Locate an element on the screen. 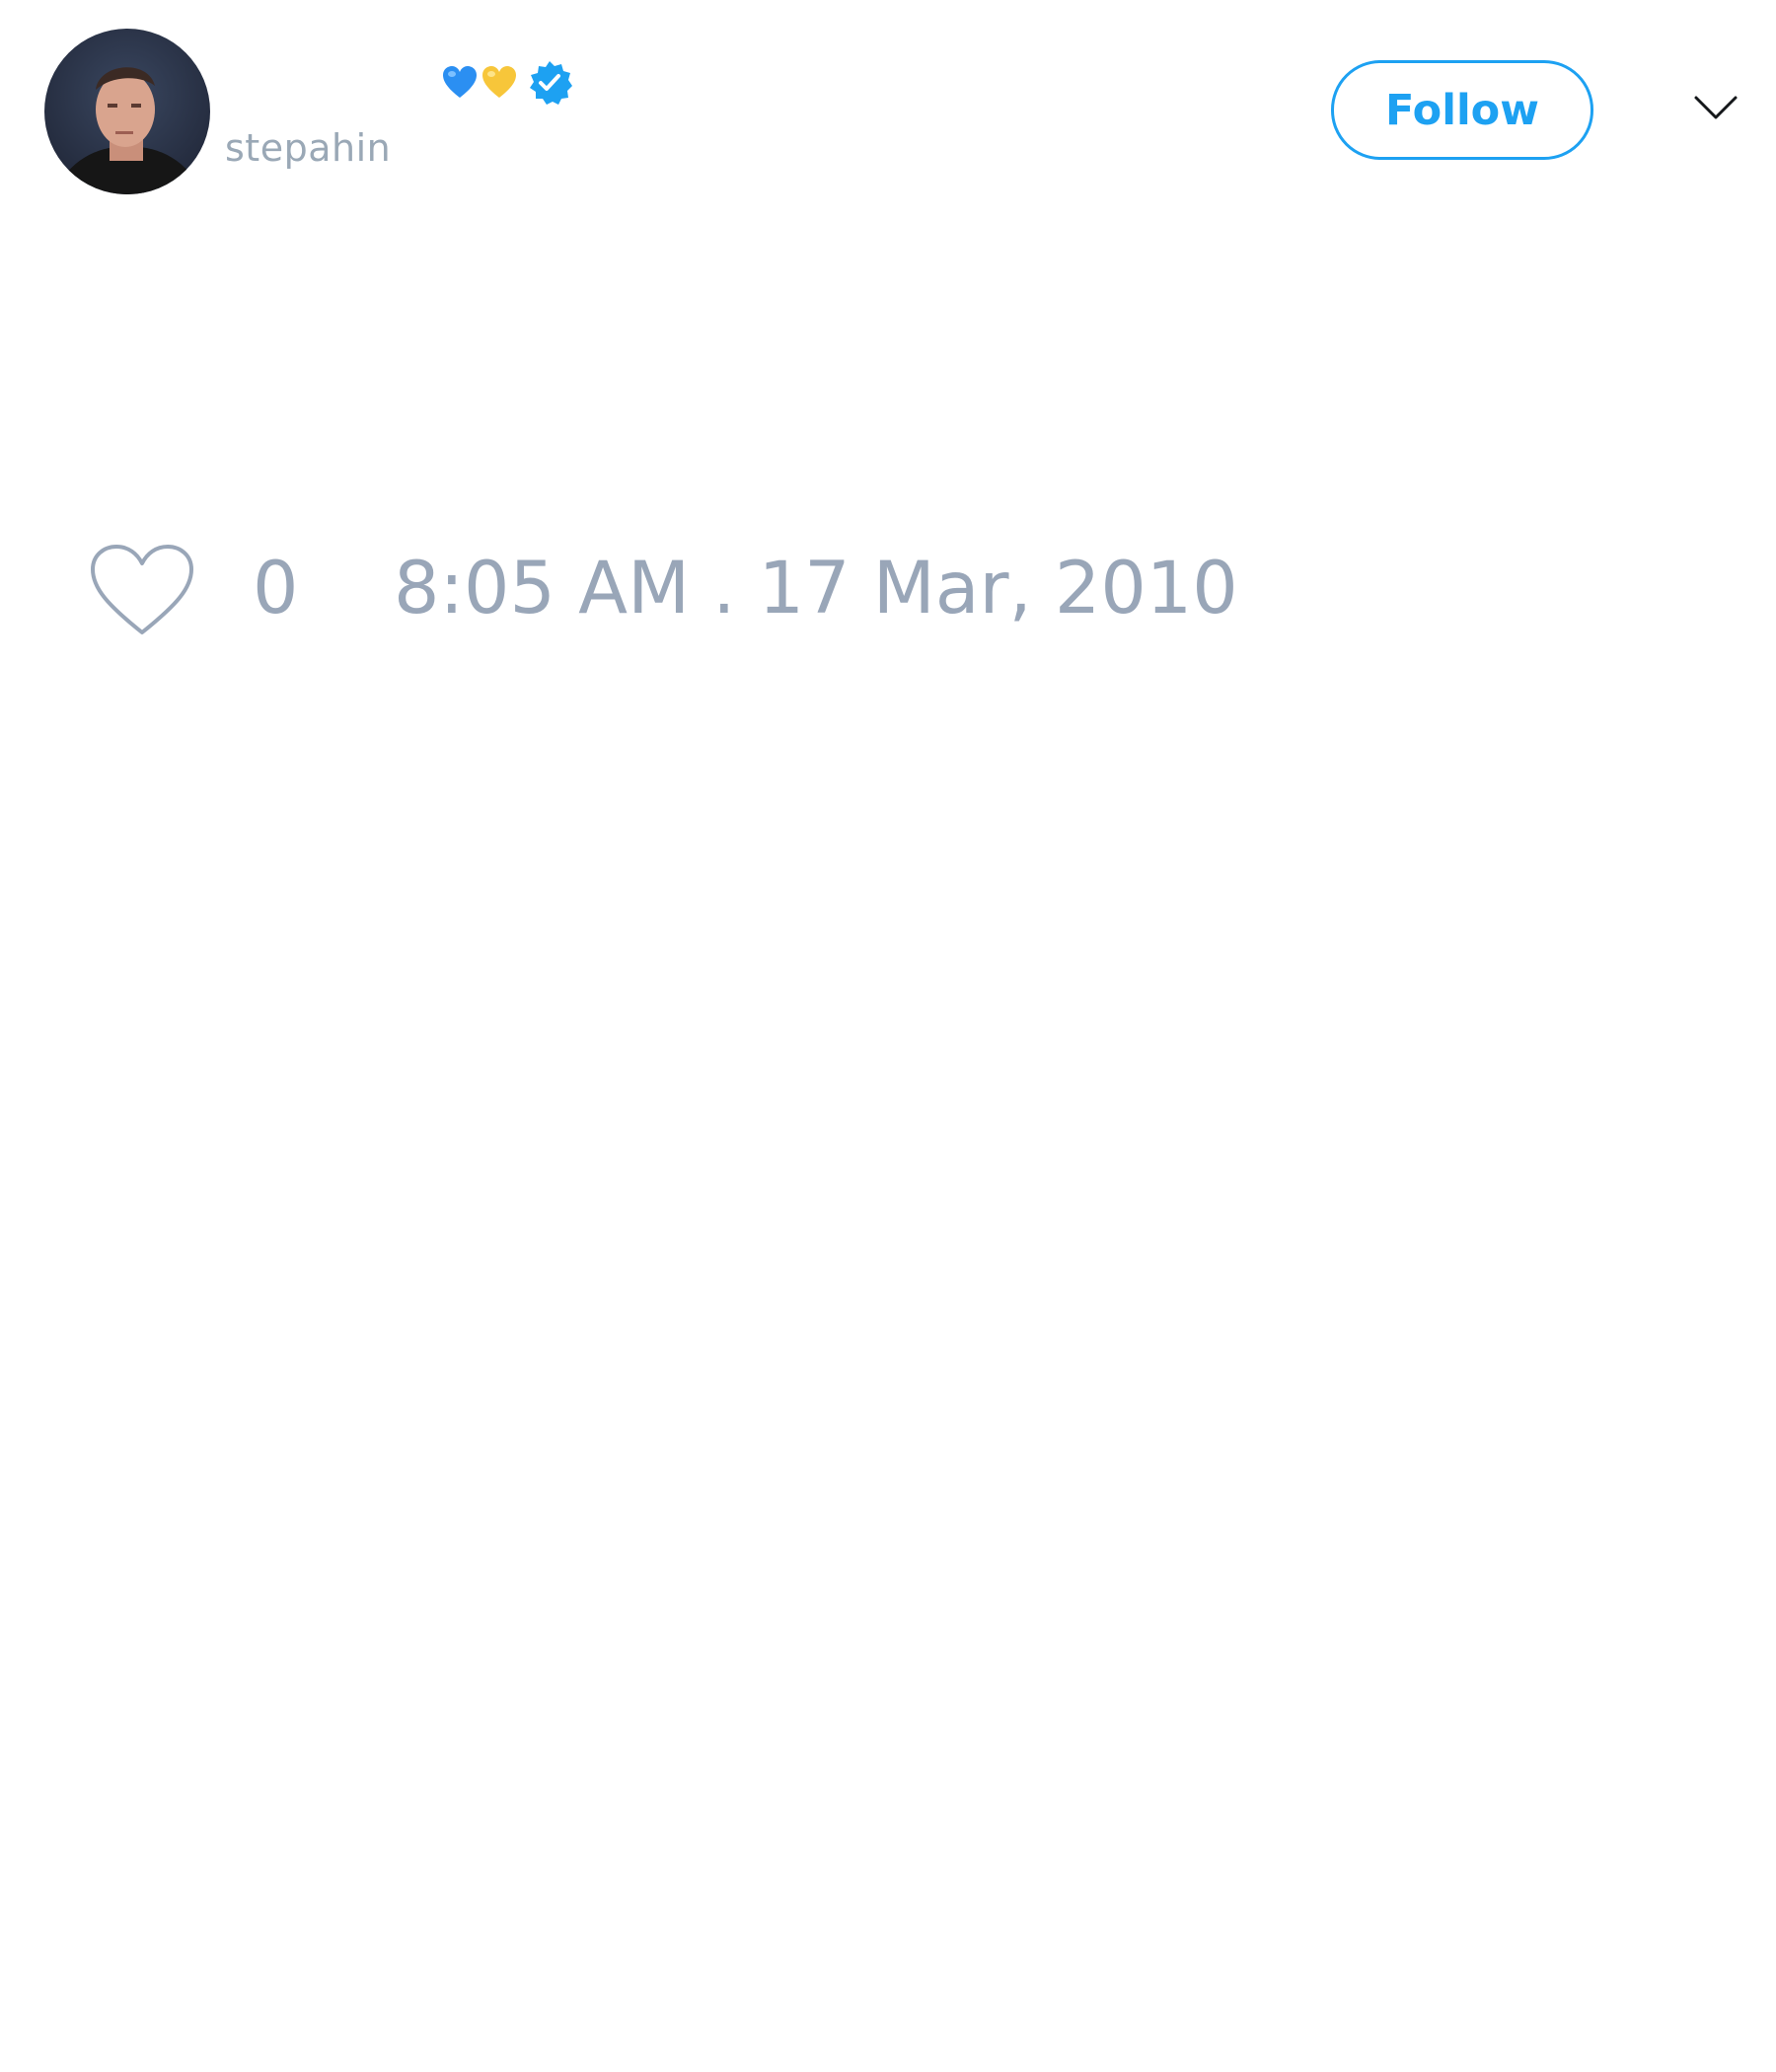  avatar is located at coordinates (127, 112).